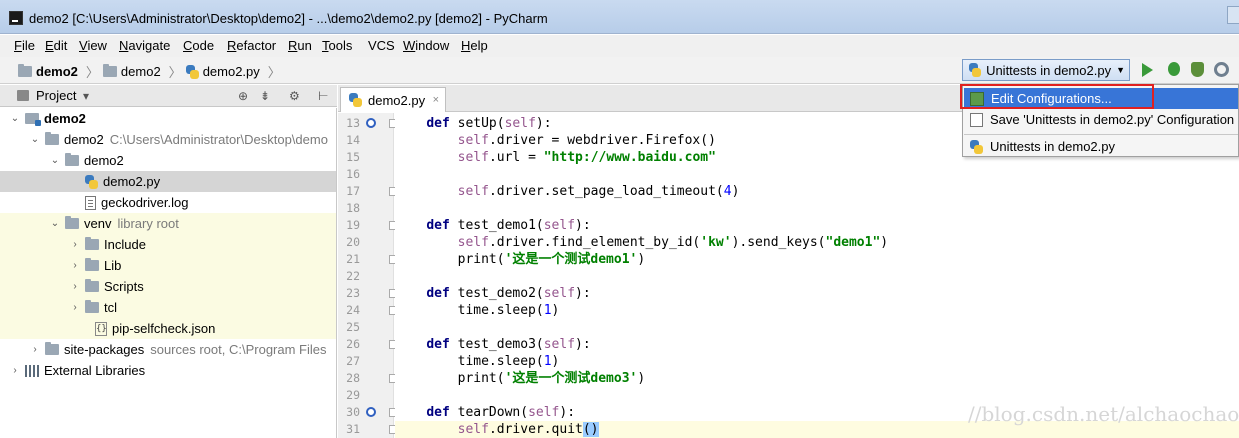  What do you see at coordinates (353, 327) in the screenshot?
I see `line-number: 25` at bounding box center [353, 327].